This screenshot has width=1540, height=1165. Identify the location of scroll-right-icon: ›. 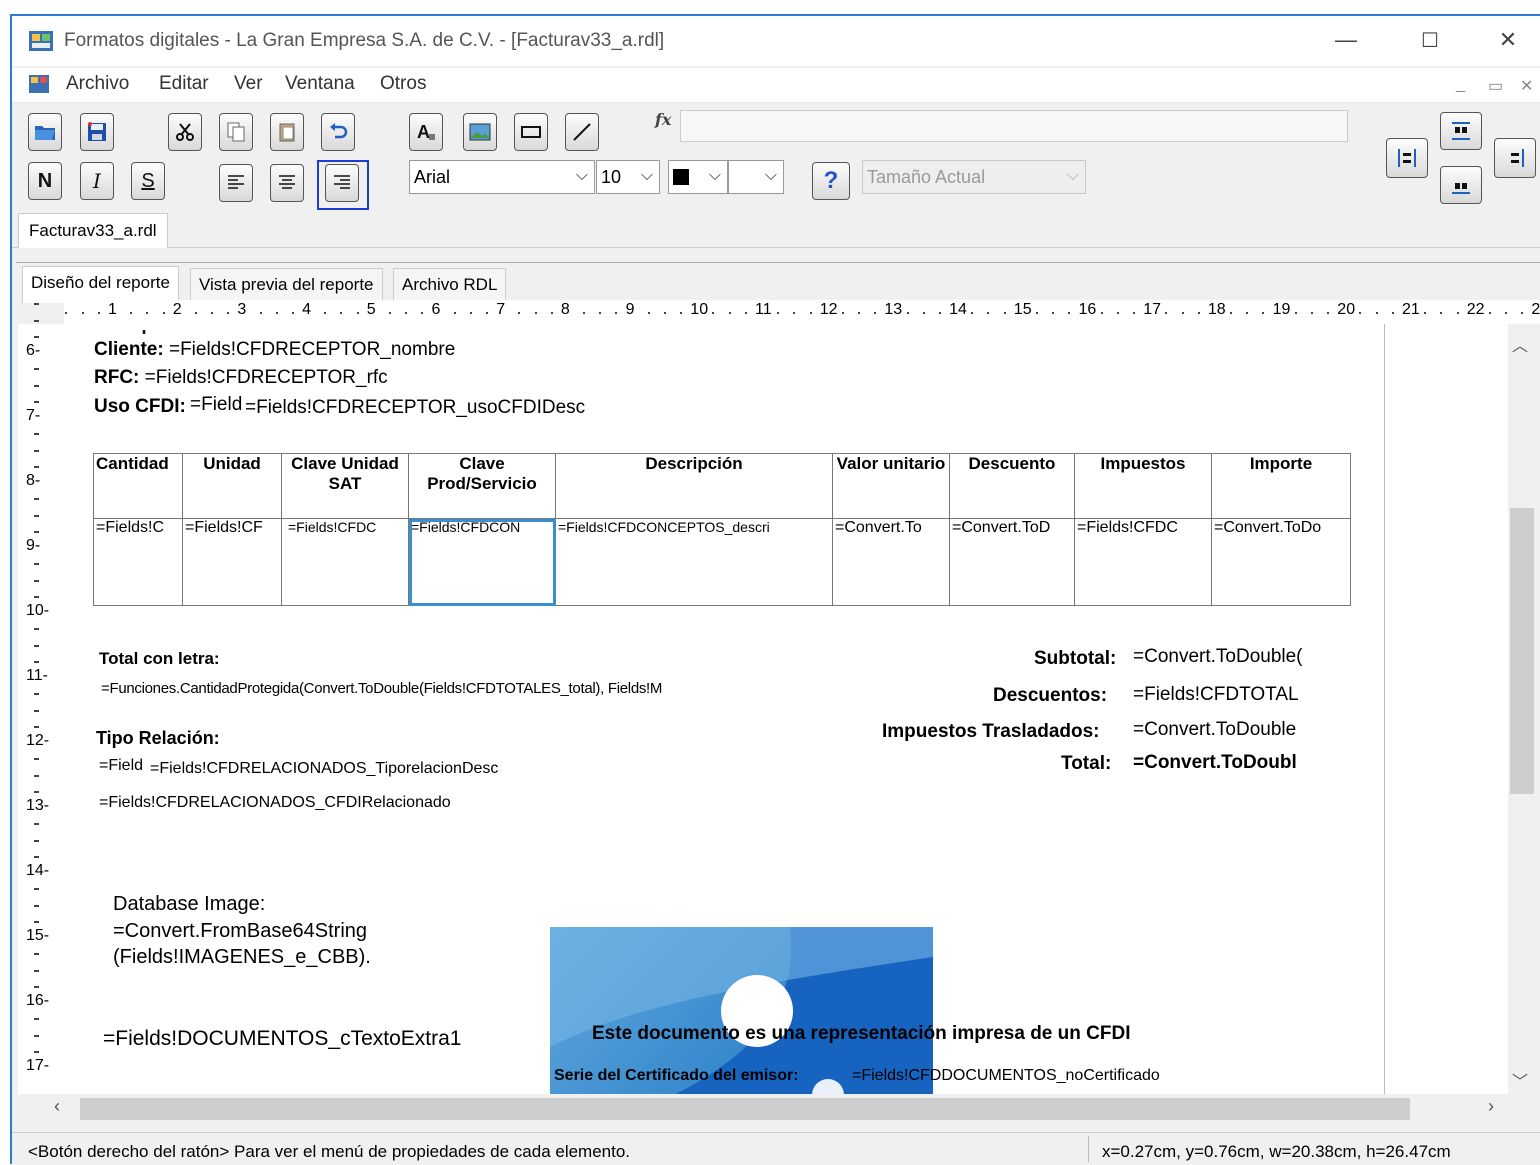
(1491, 1106).